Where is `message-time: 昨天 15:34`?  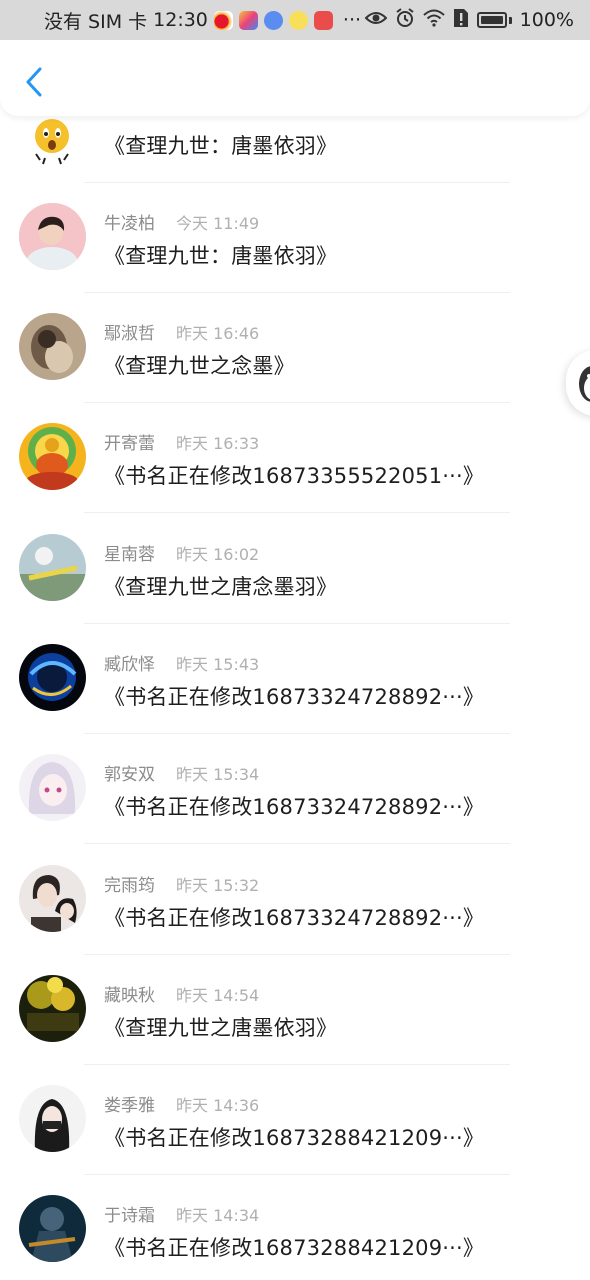
message-time: 昨天 15:34 is located at coordinates (218, 774).